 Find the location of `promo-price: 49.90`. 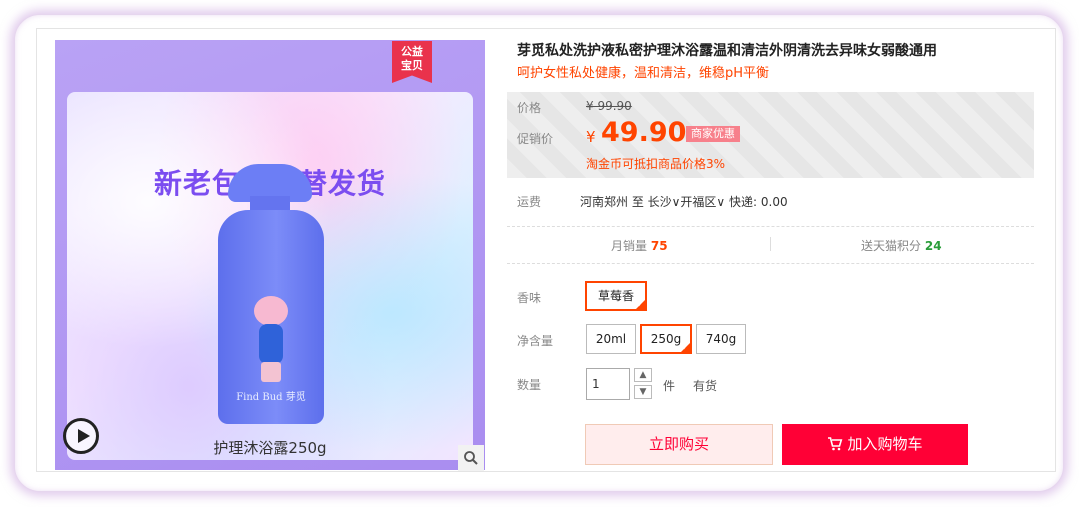

promo-price: 49.90 is located at coordinates (644, 132).